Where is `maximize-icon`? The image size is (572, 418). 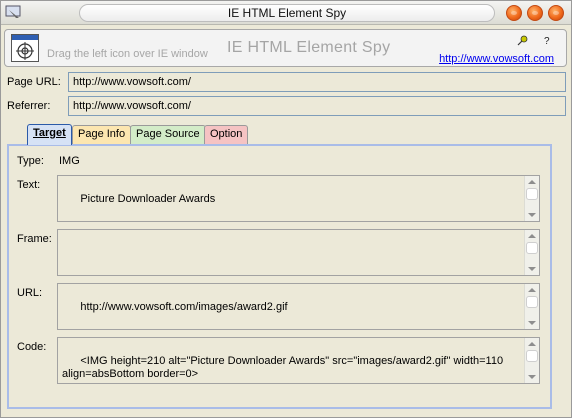
maximize-icon is located at coordinates (535, 13).